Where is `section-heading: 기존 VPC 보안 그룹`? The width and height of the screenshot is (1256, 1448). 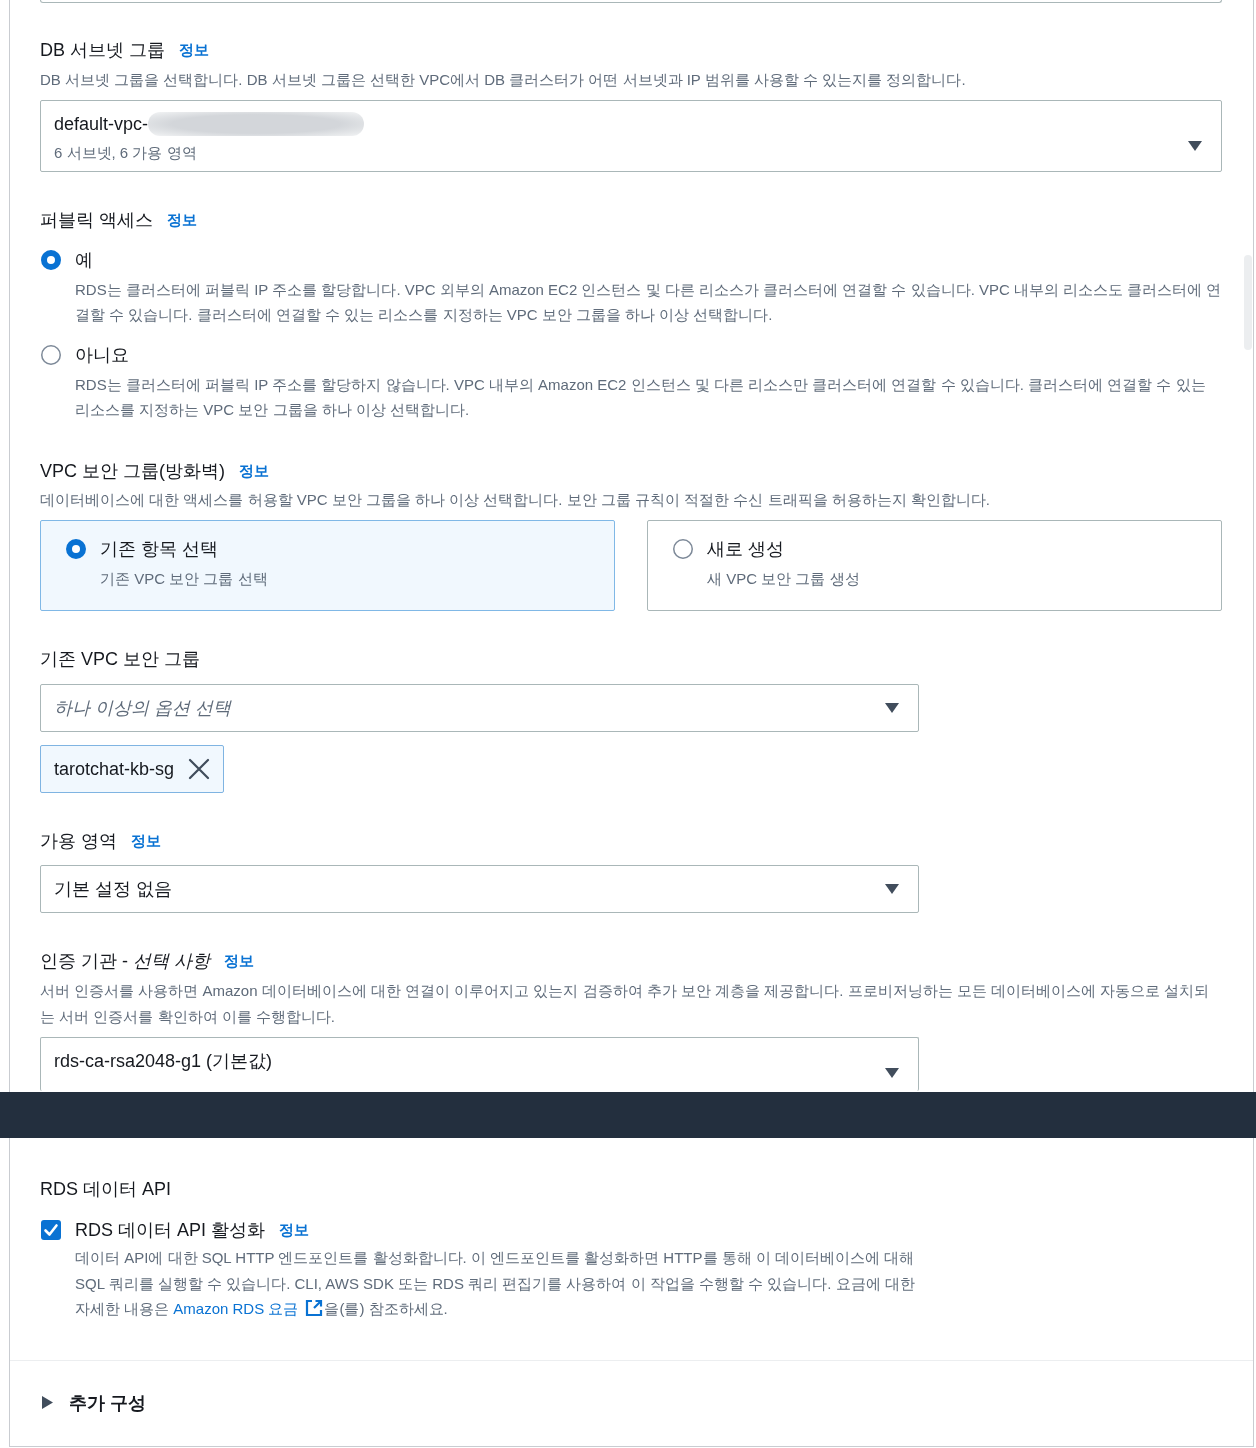
section-heading: 기존 VPC 보안 그룹 is located at coordinates (120, 659).